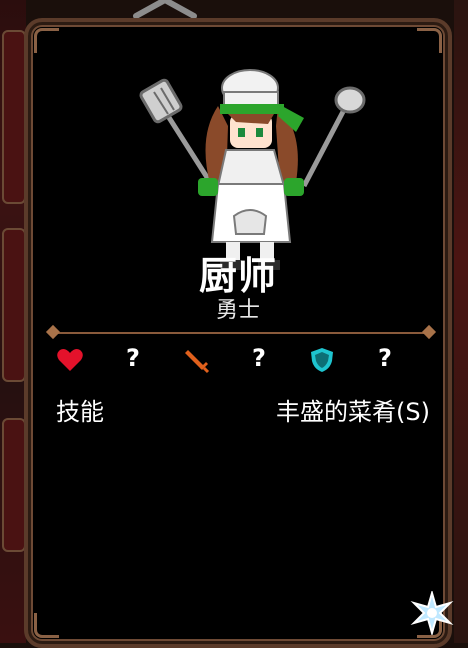 This screenshot has height=648, width=468. Describe the element at coordinates (322, 360) in the screenshot. I see `shield-icon` at that location.